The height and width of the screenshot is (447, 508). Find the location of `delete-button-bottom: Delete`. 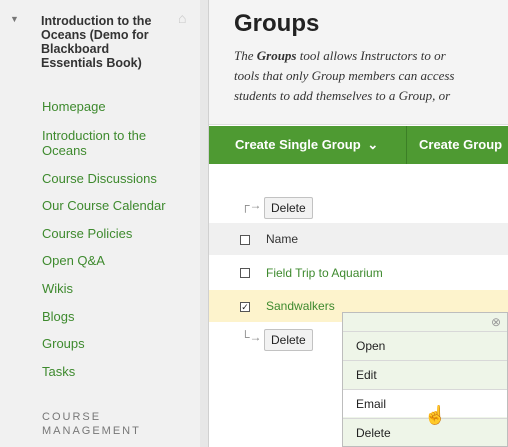

delete-button-bottom: Delete is located at coordinates (288, 340).